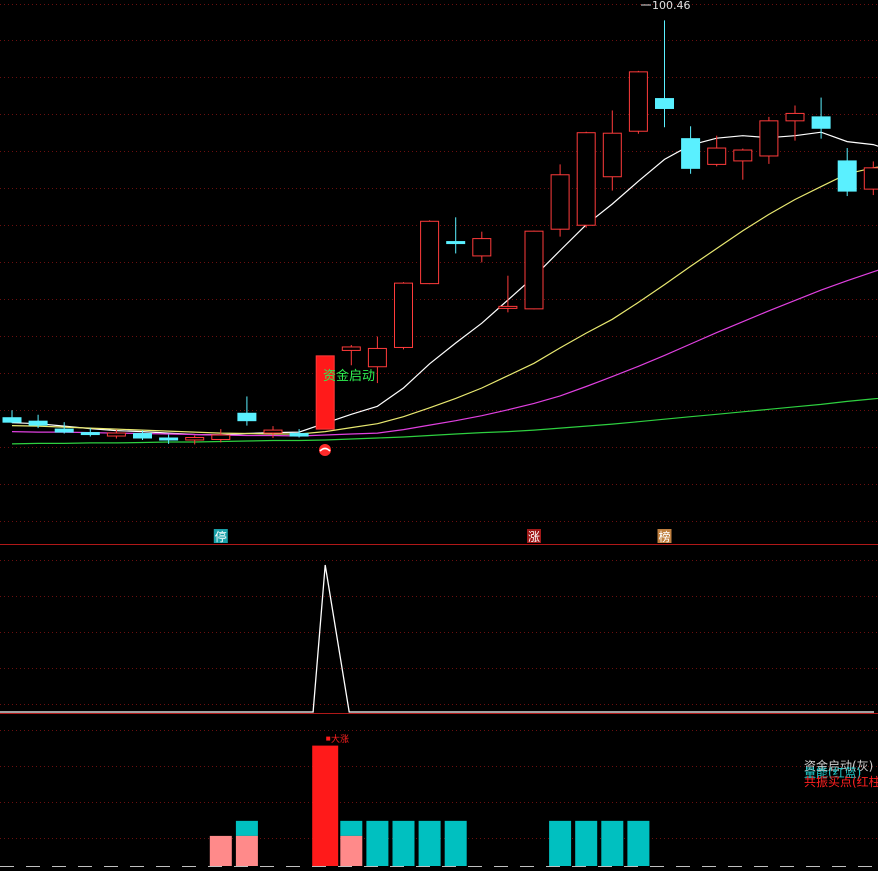 This screenshot has height=871, width=878. What do you see at coordinates (671, 6) in the screenshot?
I see `max-price-label: 100.46` at bounding box center [671, 6].